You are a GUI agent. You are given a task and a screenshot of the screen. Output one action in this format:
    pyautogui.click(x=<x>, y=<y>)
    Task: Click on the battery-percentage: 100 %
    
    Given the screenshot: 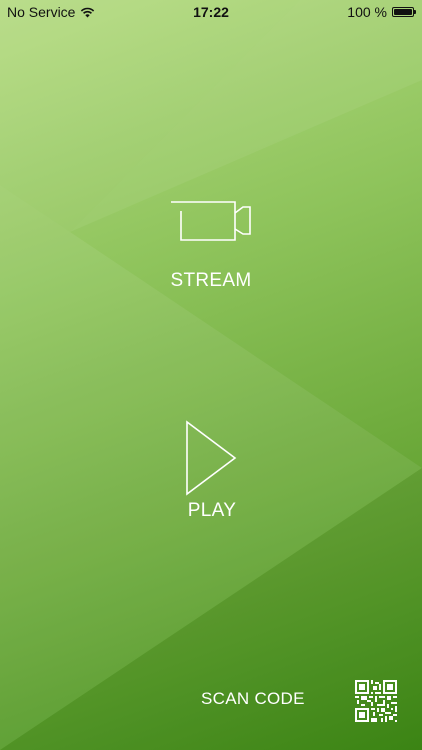 What is the action you would take?
    pyautogui.click(x=367, y=12)
    